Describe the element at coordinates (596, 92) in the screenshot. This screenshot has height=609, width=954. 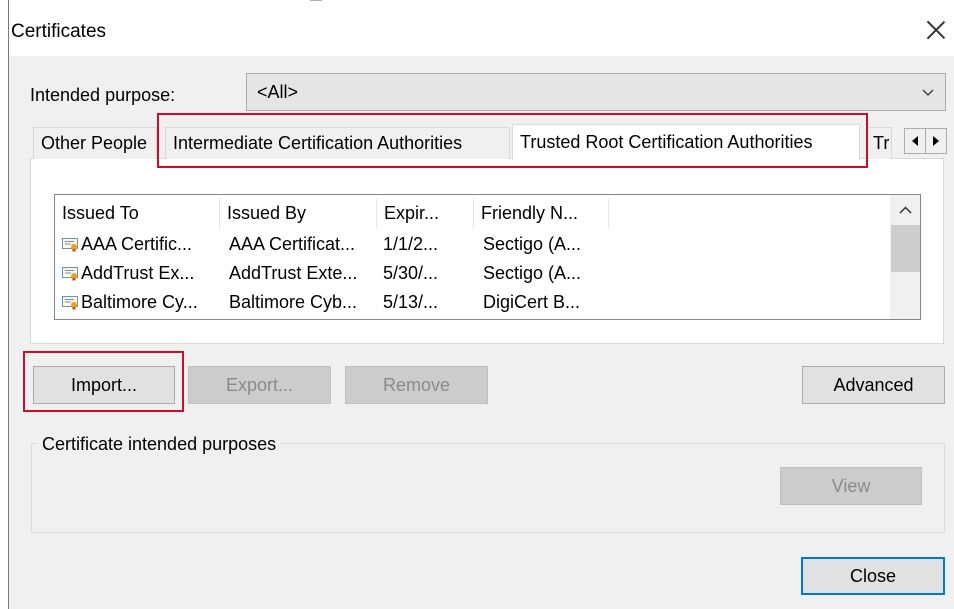
I see `intended-purpose-select: <All>` at that location.